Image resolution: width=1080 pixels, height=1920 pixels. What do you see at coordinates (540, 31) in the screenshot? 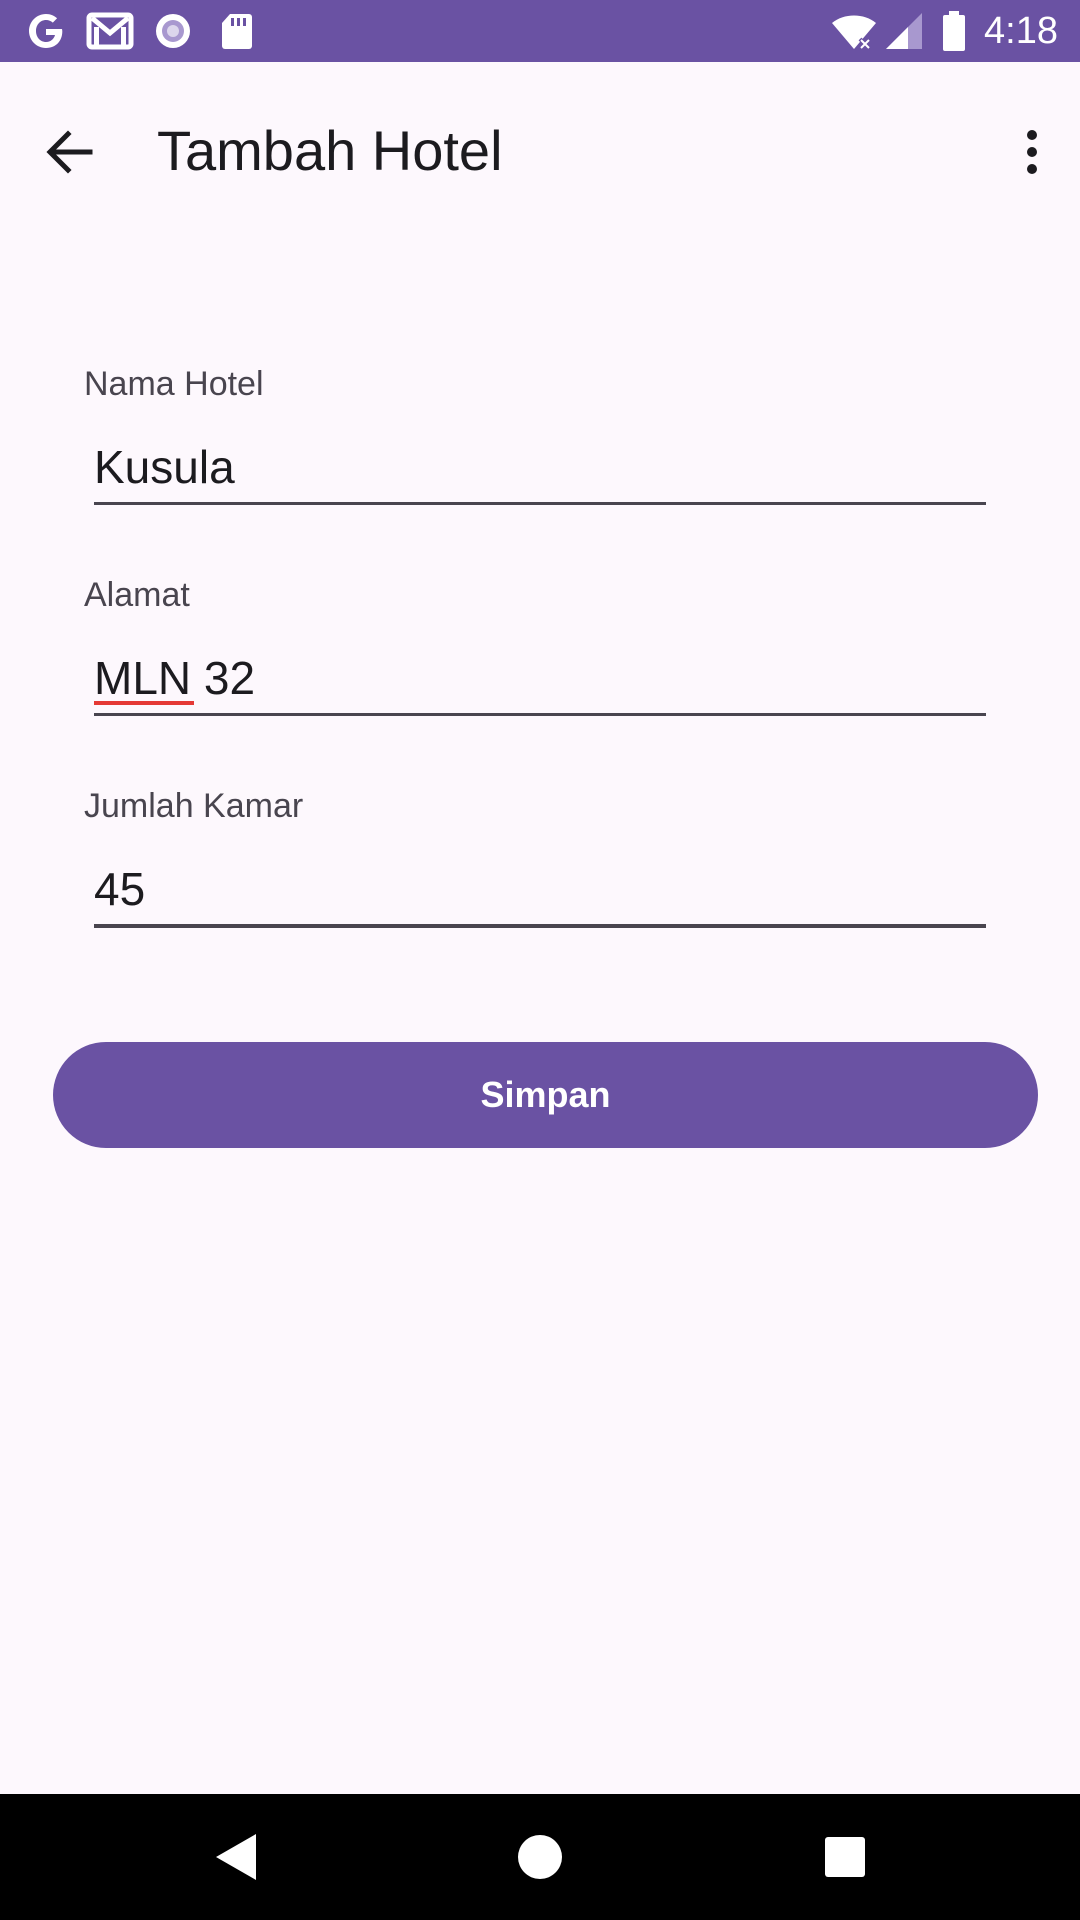
I see `status-bar: 4:18` at bounding box center [540, 31].